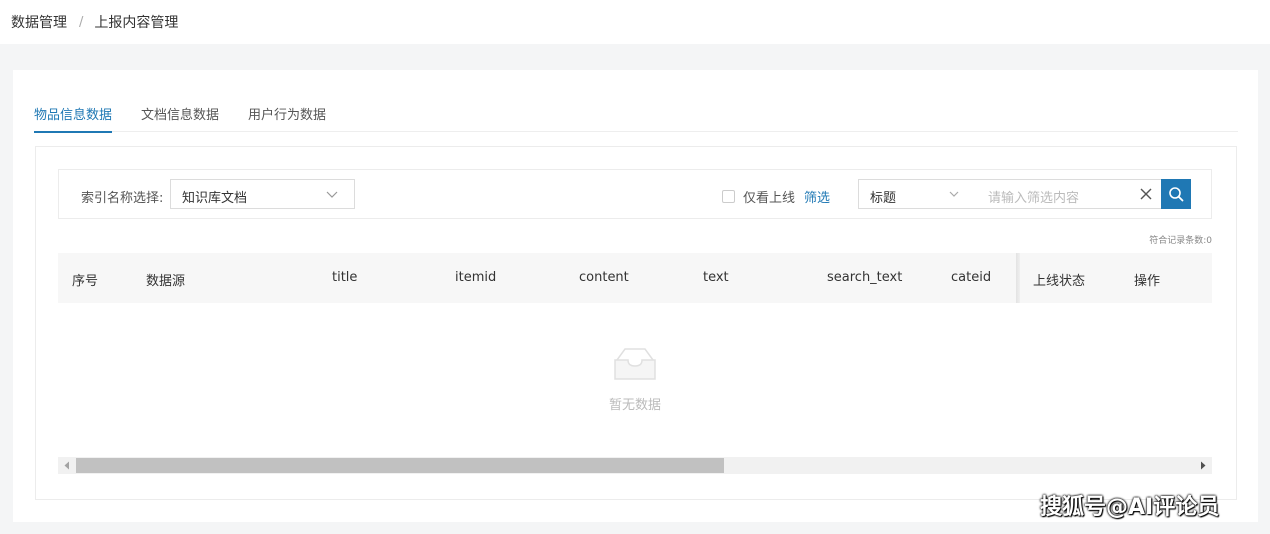  I want to click on filter-bar: 索引名称选择: 知识库文档 仅看上线 筛选 标题 请输入筛选内容, so click(635, 194).